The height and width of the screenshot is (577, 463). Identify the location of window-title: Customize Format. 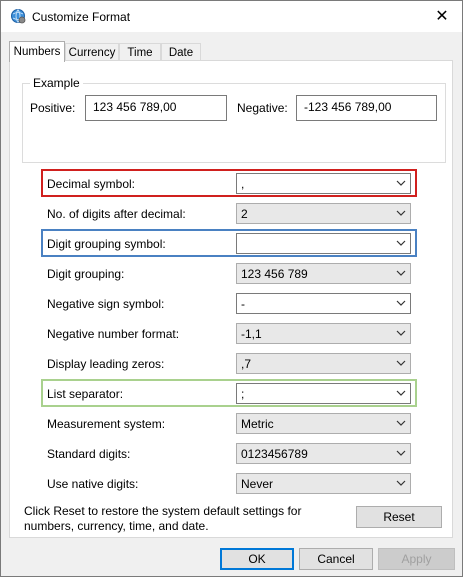
(81, 17).